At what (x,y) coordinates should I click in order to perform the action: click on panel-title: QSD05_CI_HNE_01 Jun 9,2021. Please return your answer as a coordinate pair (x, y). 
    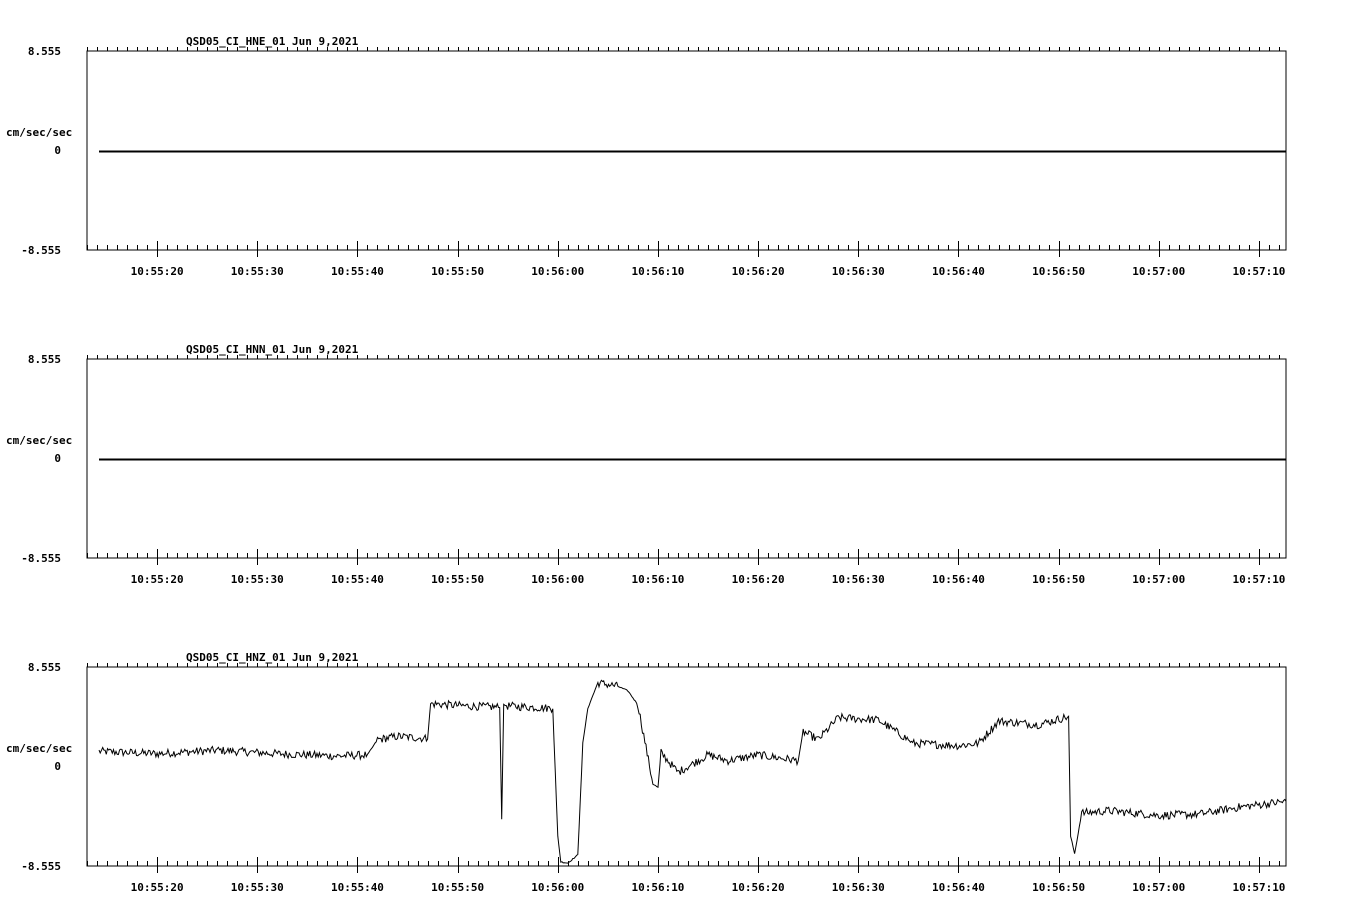
    Looking at the image, I should click on (272, 41).